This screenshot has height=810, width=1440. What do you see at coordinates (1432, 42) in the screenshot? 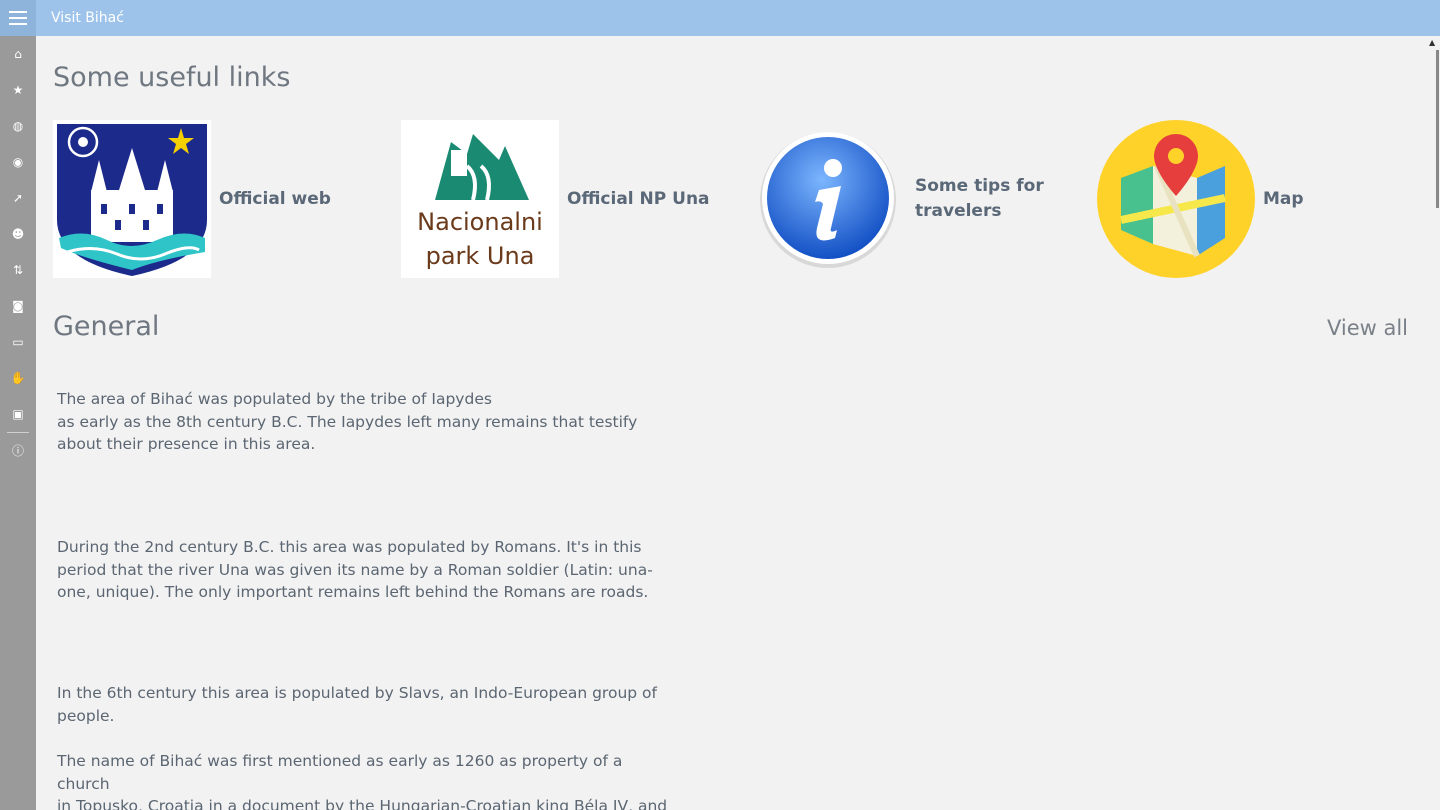
I see `scroll-up-arrow-icon: ▲` at bounding box center [1432, 42].